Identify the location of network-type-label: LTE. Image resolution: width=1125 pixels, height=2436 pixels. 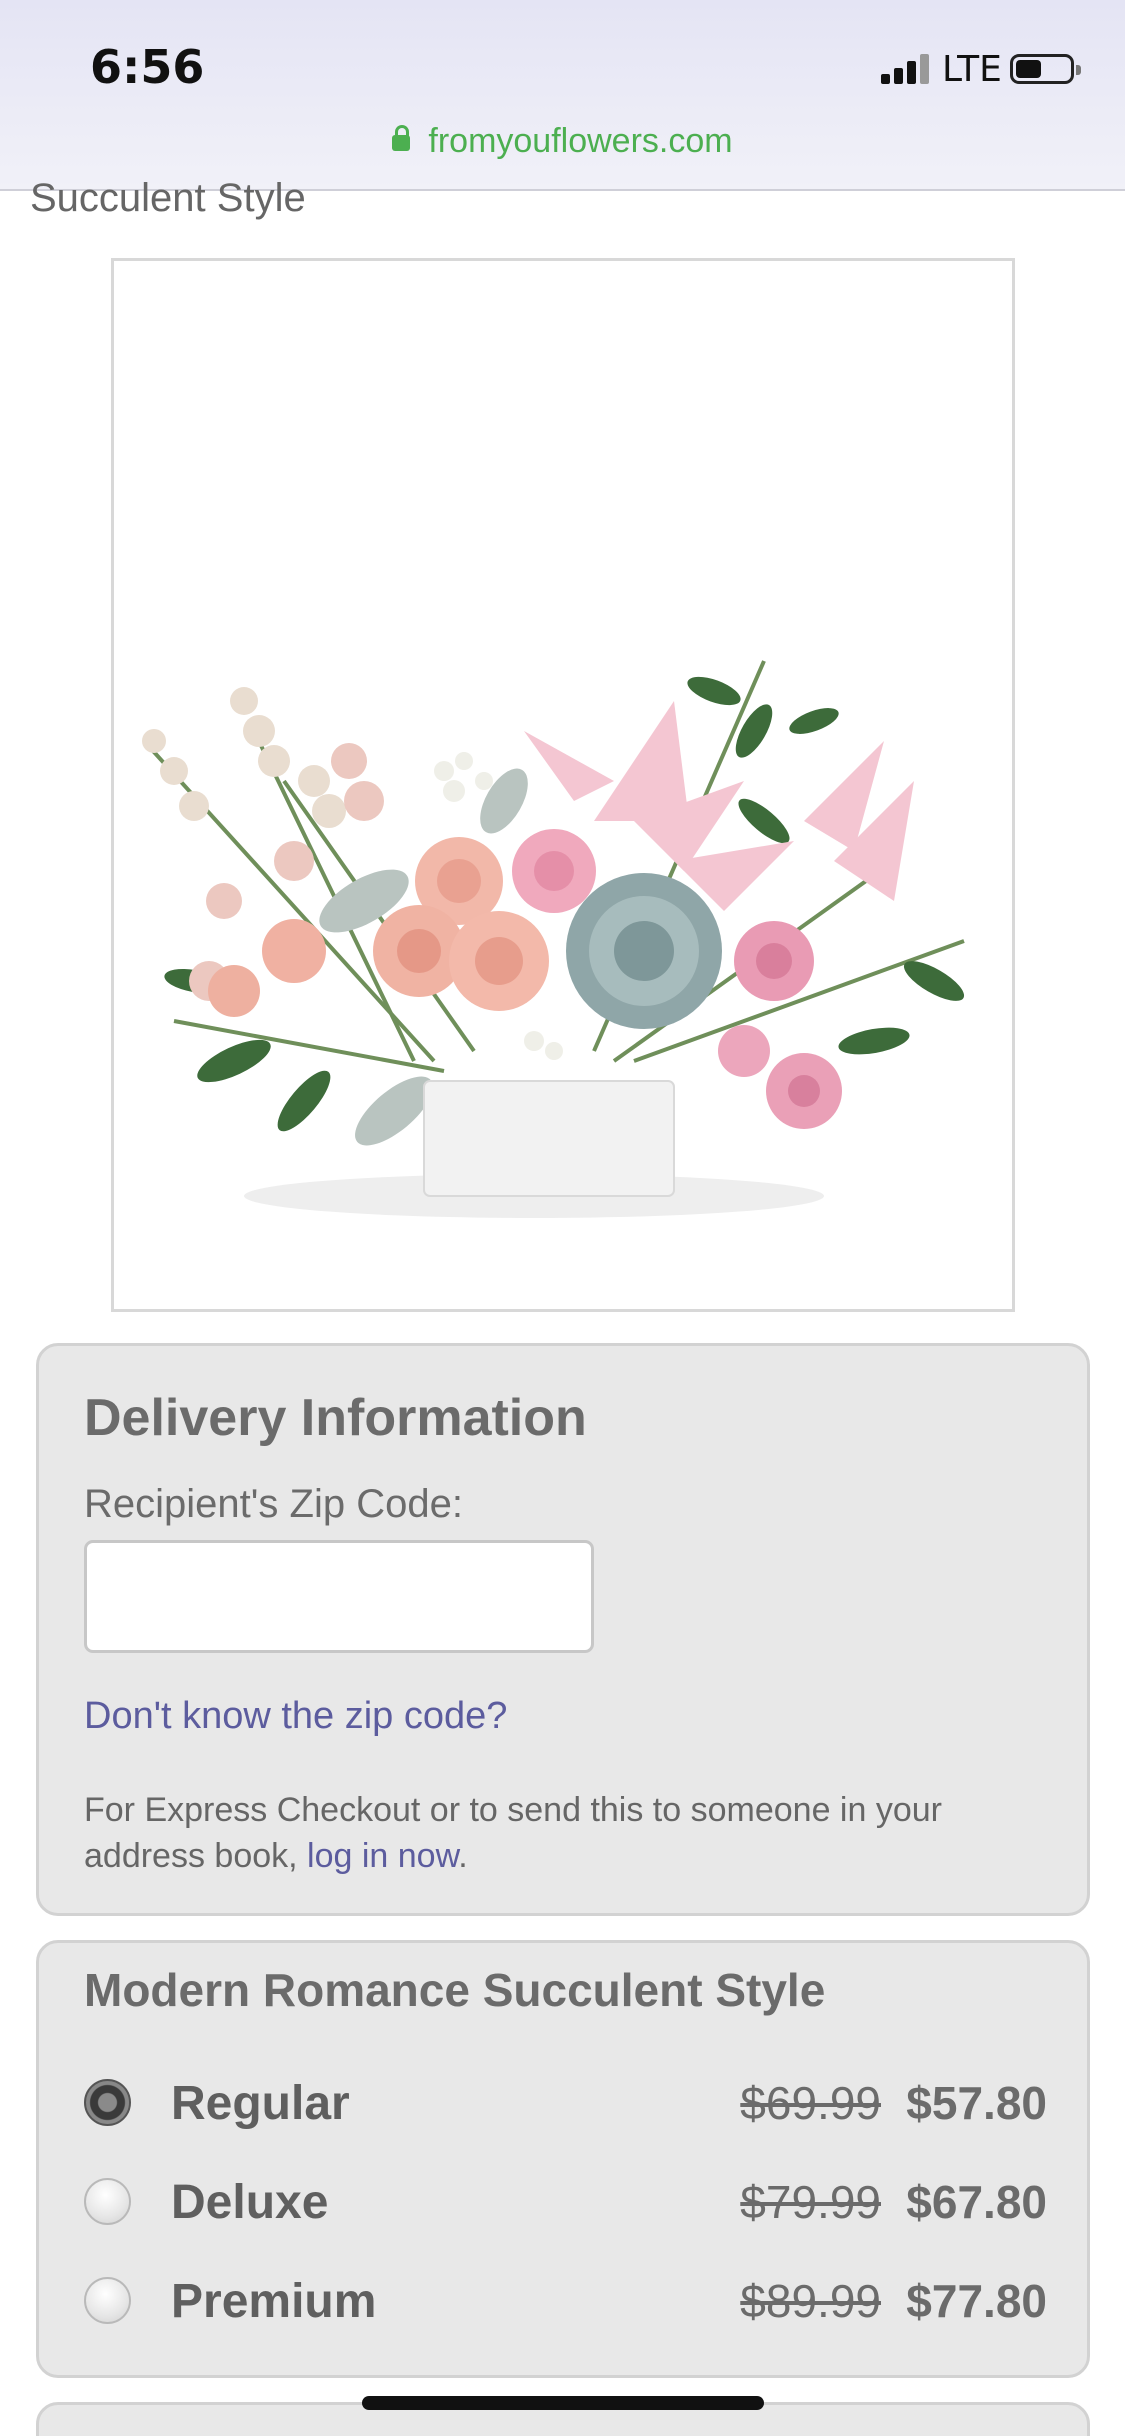
(972, 69).